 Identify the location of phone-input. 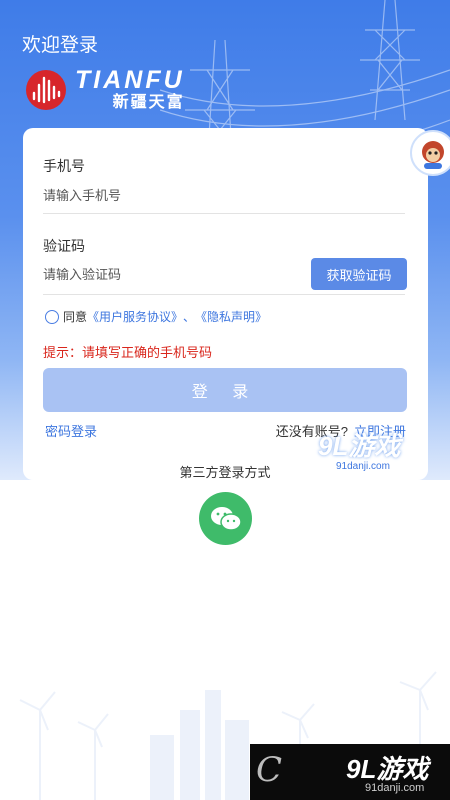
(224, 196).